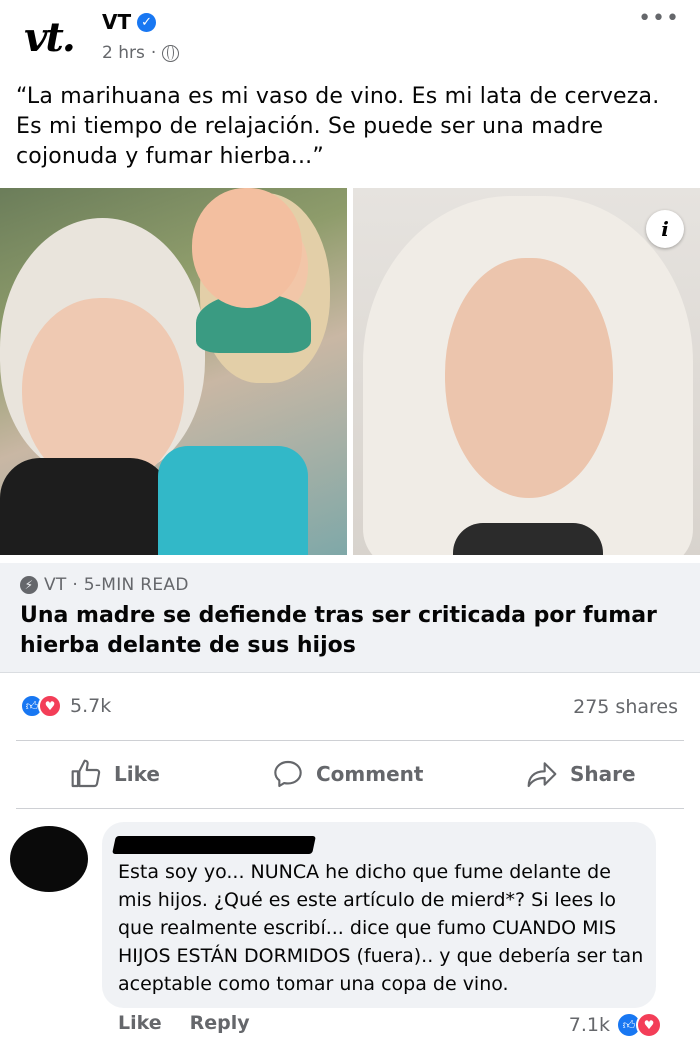 The width and height of the screenshot is (700, 1044). I want to click on post-actions: Like Comment Share, so click(350, 775).